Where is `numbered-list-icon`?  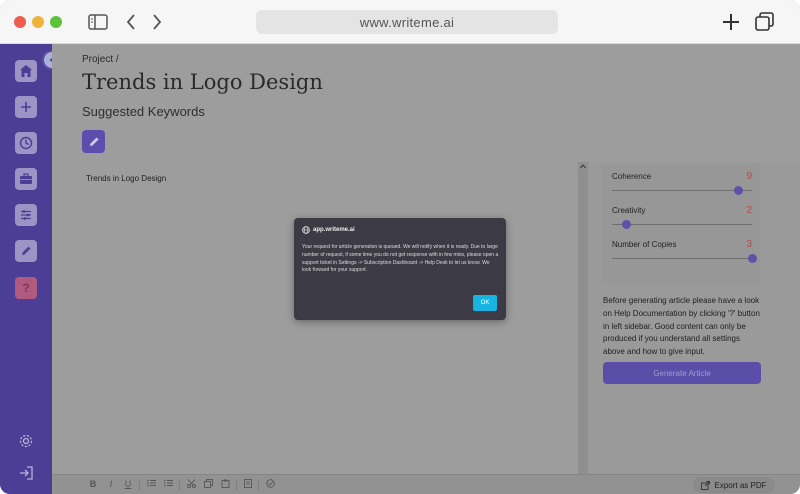 numbered-list-icon is located at coordinates (168, 484).